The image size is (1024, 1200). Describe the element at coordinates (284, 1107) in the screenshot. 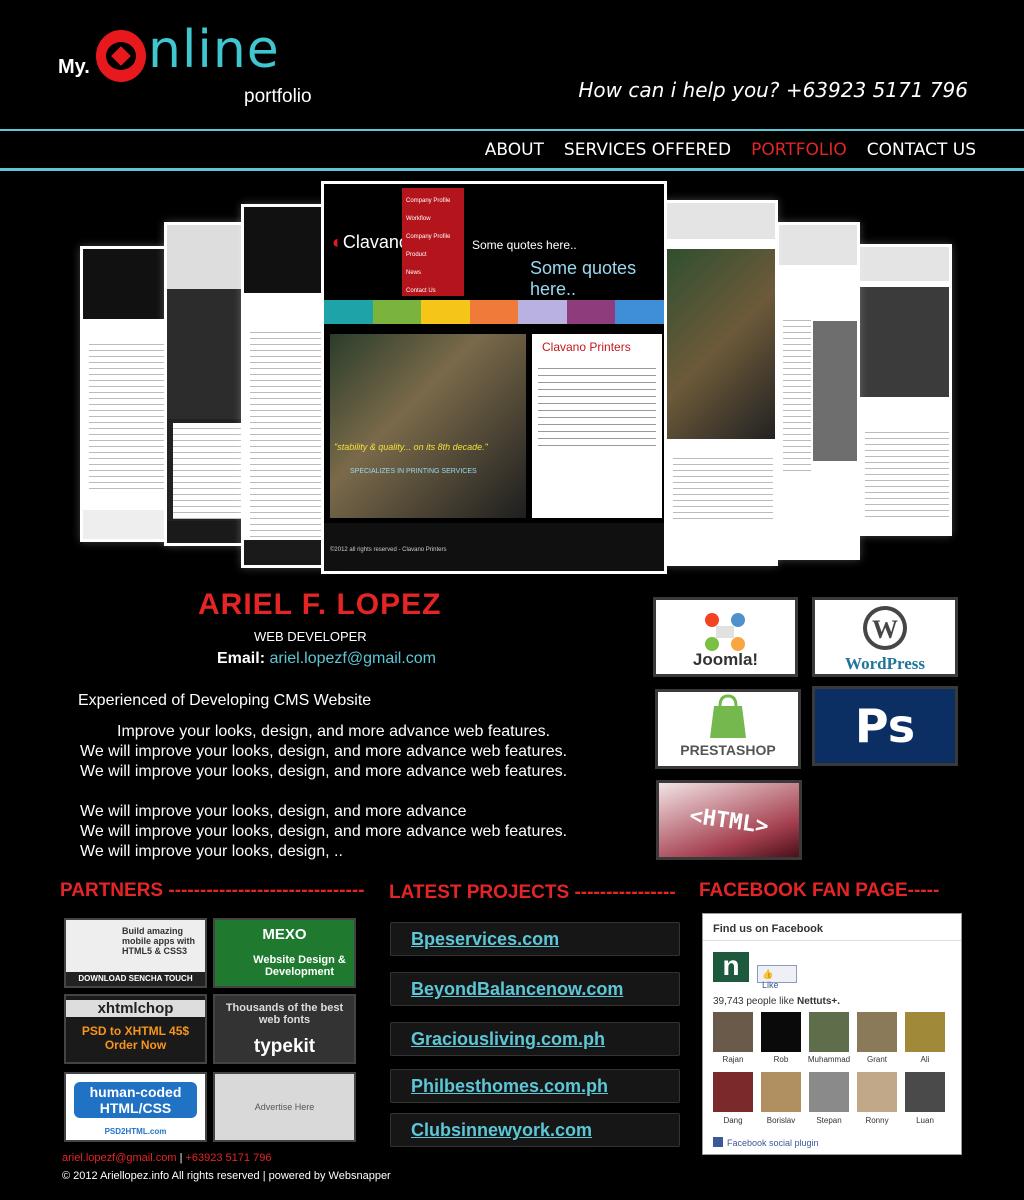

I see `advertise-here-slot: Advertise Here` at that location.